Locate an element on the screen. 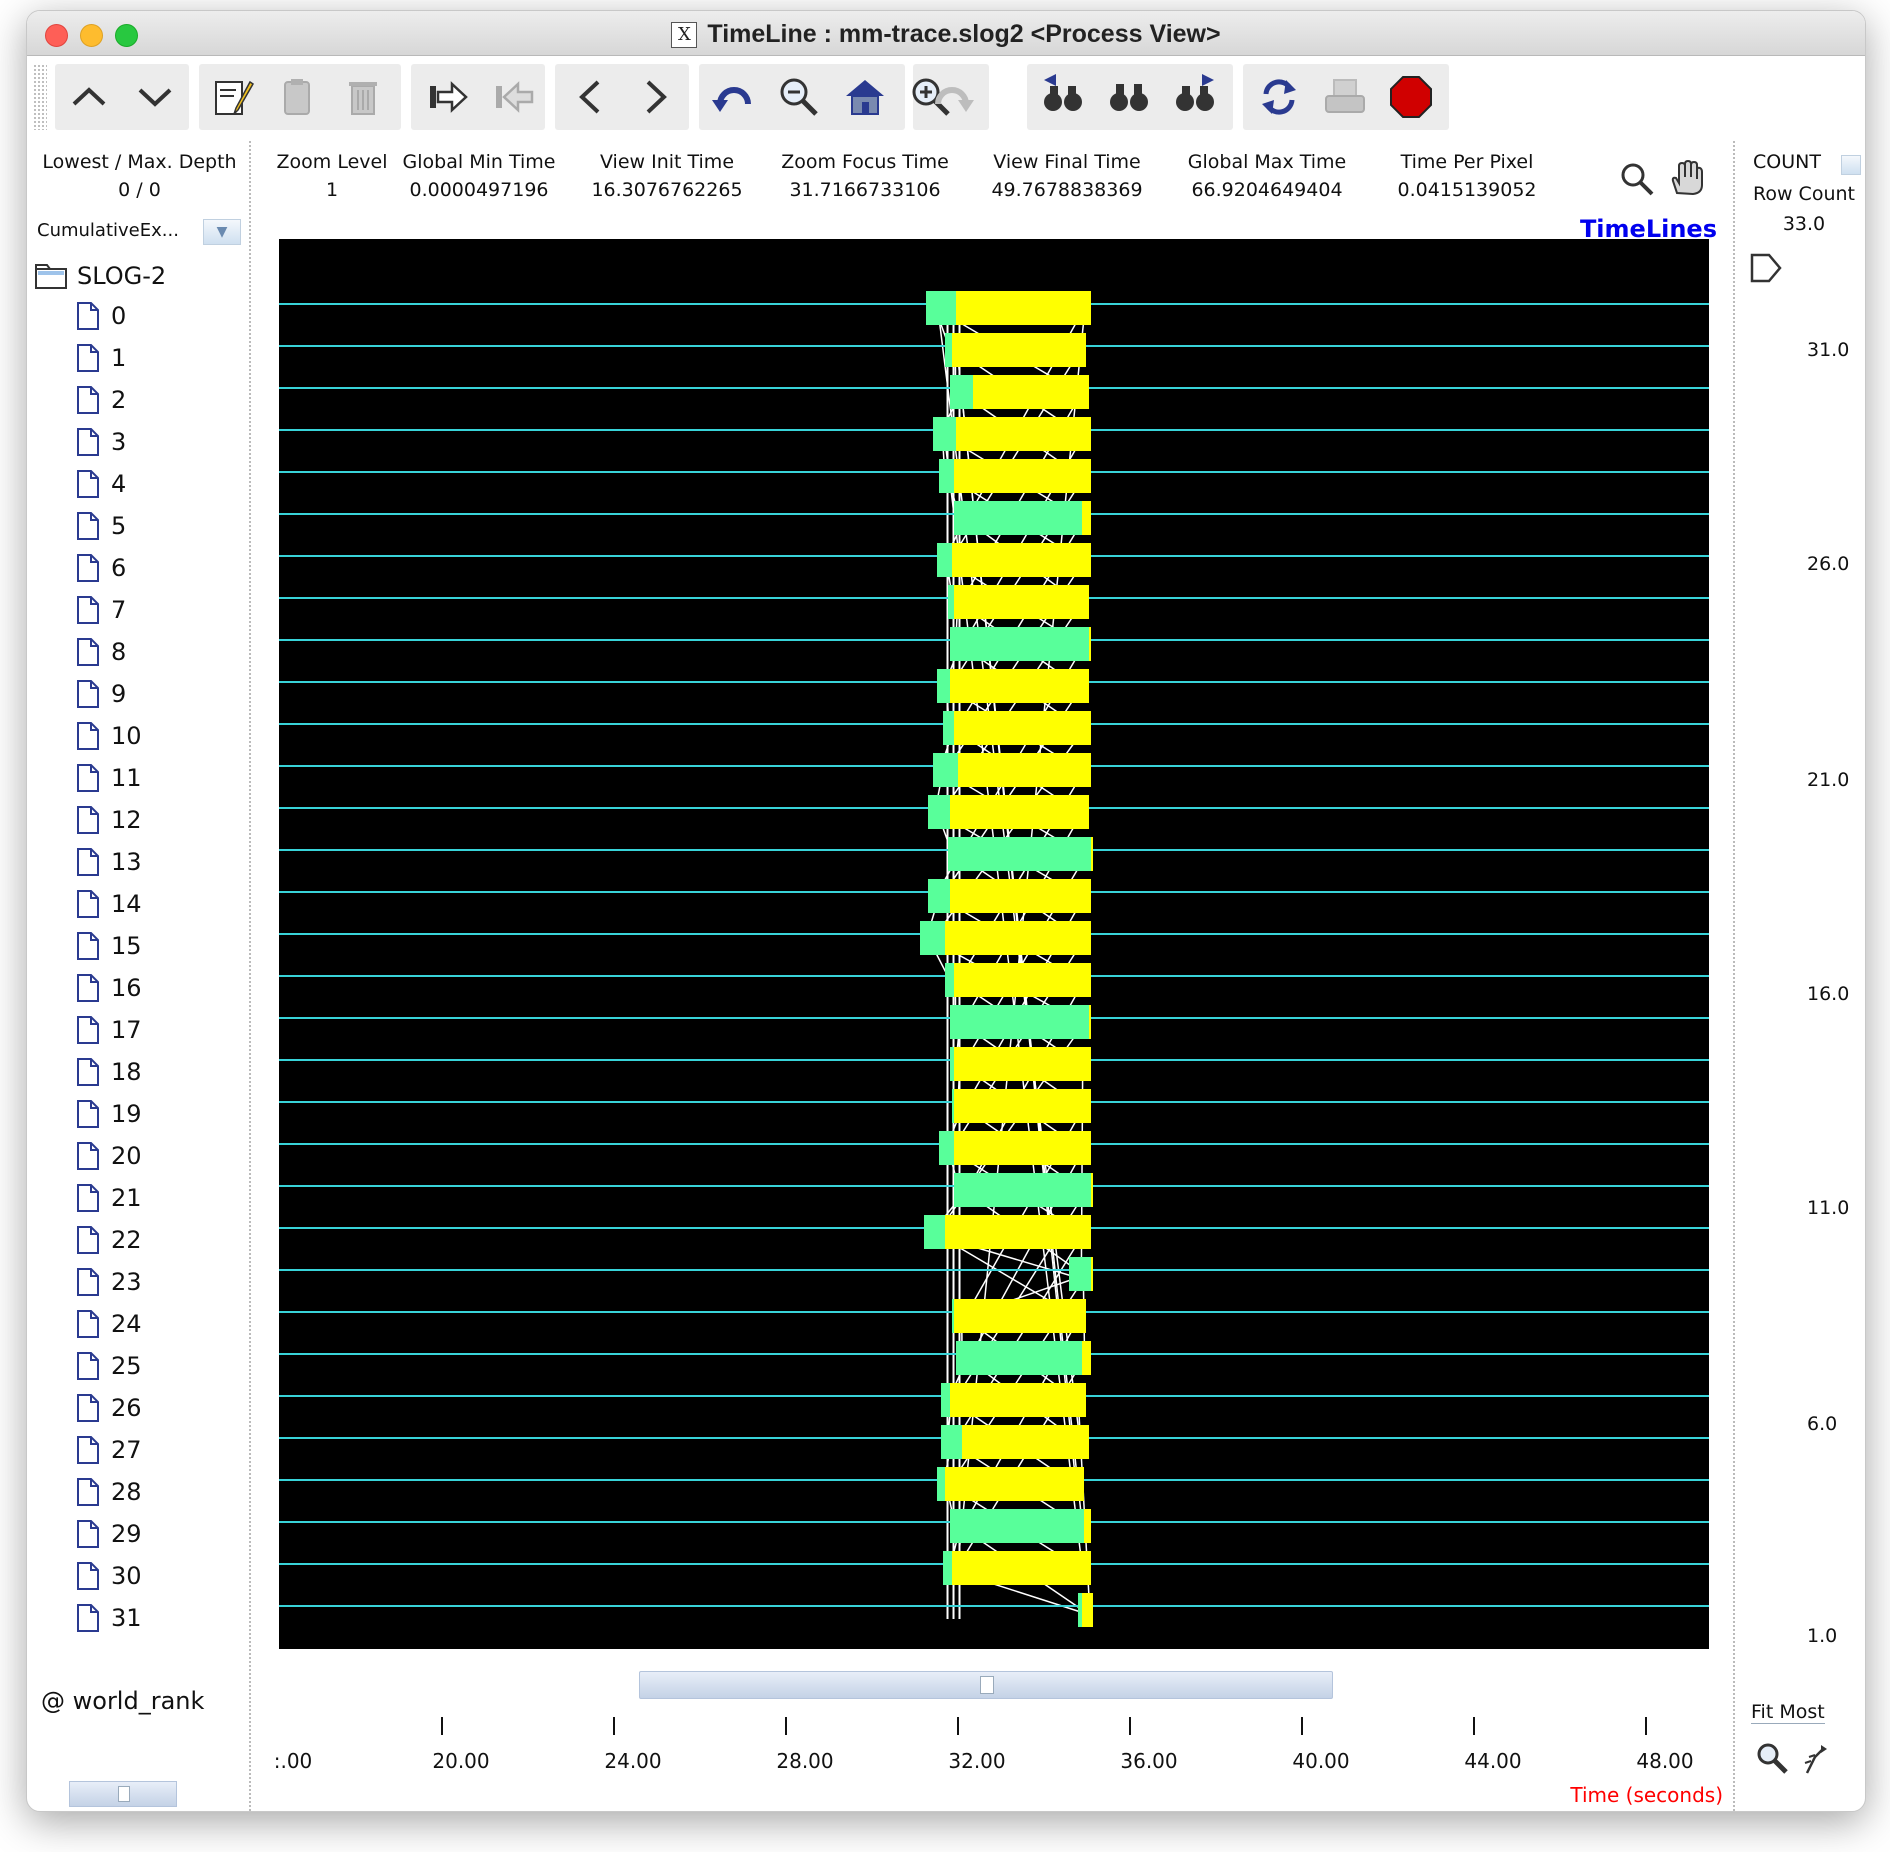 Image resolution: width=1890 pixels, height=1852 pixels. indent-button is located at coordinates (447, 97).